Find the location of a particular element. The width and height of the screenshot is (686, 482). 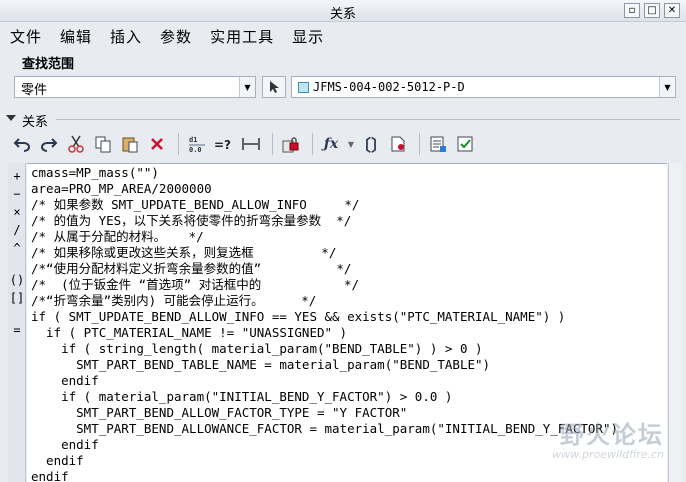

power-operator-button: ^ is located at coordinates (17, 248).